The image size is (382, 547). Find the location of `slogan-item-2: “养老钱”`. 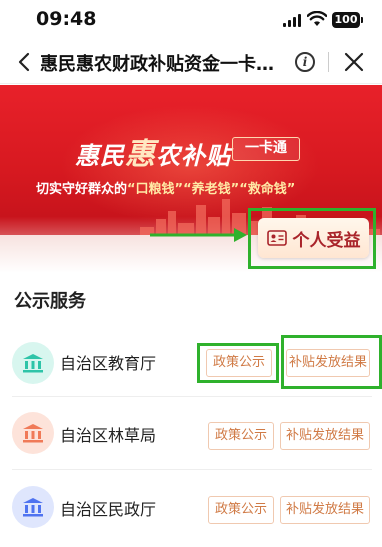

slogan-item-2: “养老钱” is located at coordinates (211, 189).